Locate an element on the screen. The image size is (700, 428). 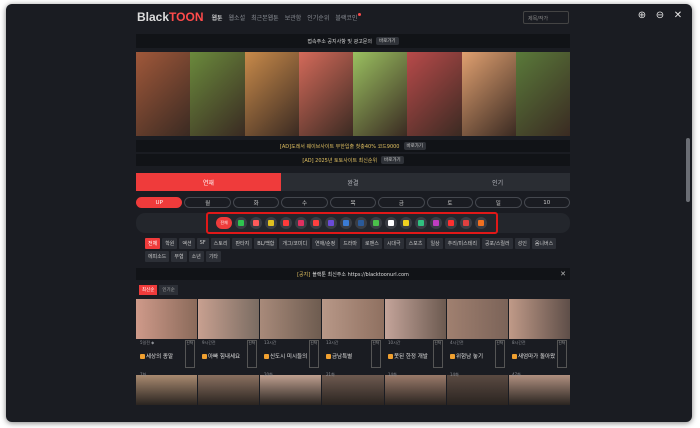
genre-tag: BL/백합 is located at coordinates (266, 243).